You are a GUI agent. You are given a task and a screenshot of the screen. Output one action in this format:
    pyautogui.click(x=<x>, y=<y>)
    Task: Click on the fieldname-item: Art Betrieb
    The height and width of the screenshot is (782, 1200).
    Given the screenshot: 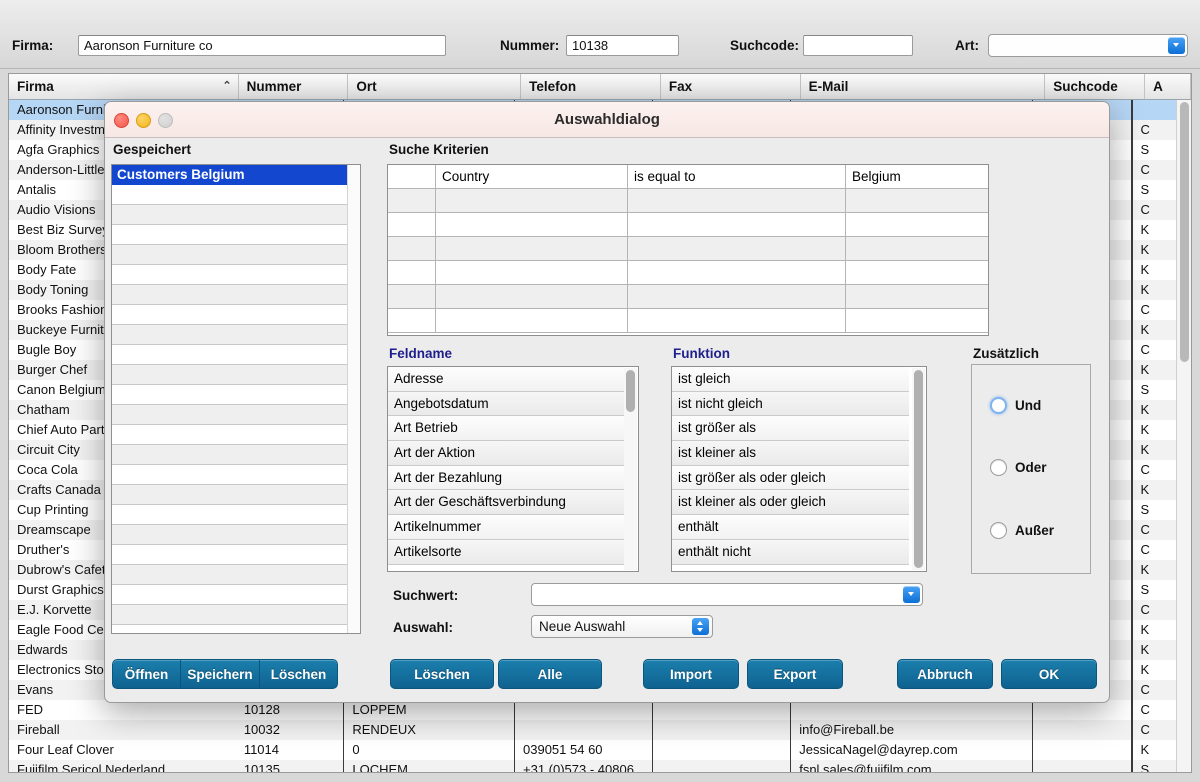 What is the action you would take?
    pyautogui.click(x=506, y=429)
    